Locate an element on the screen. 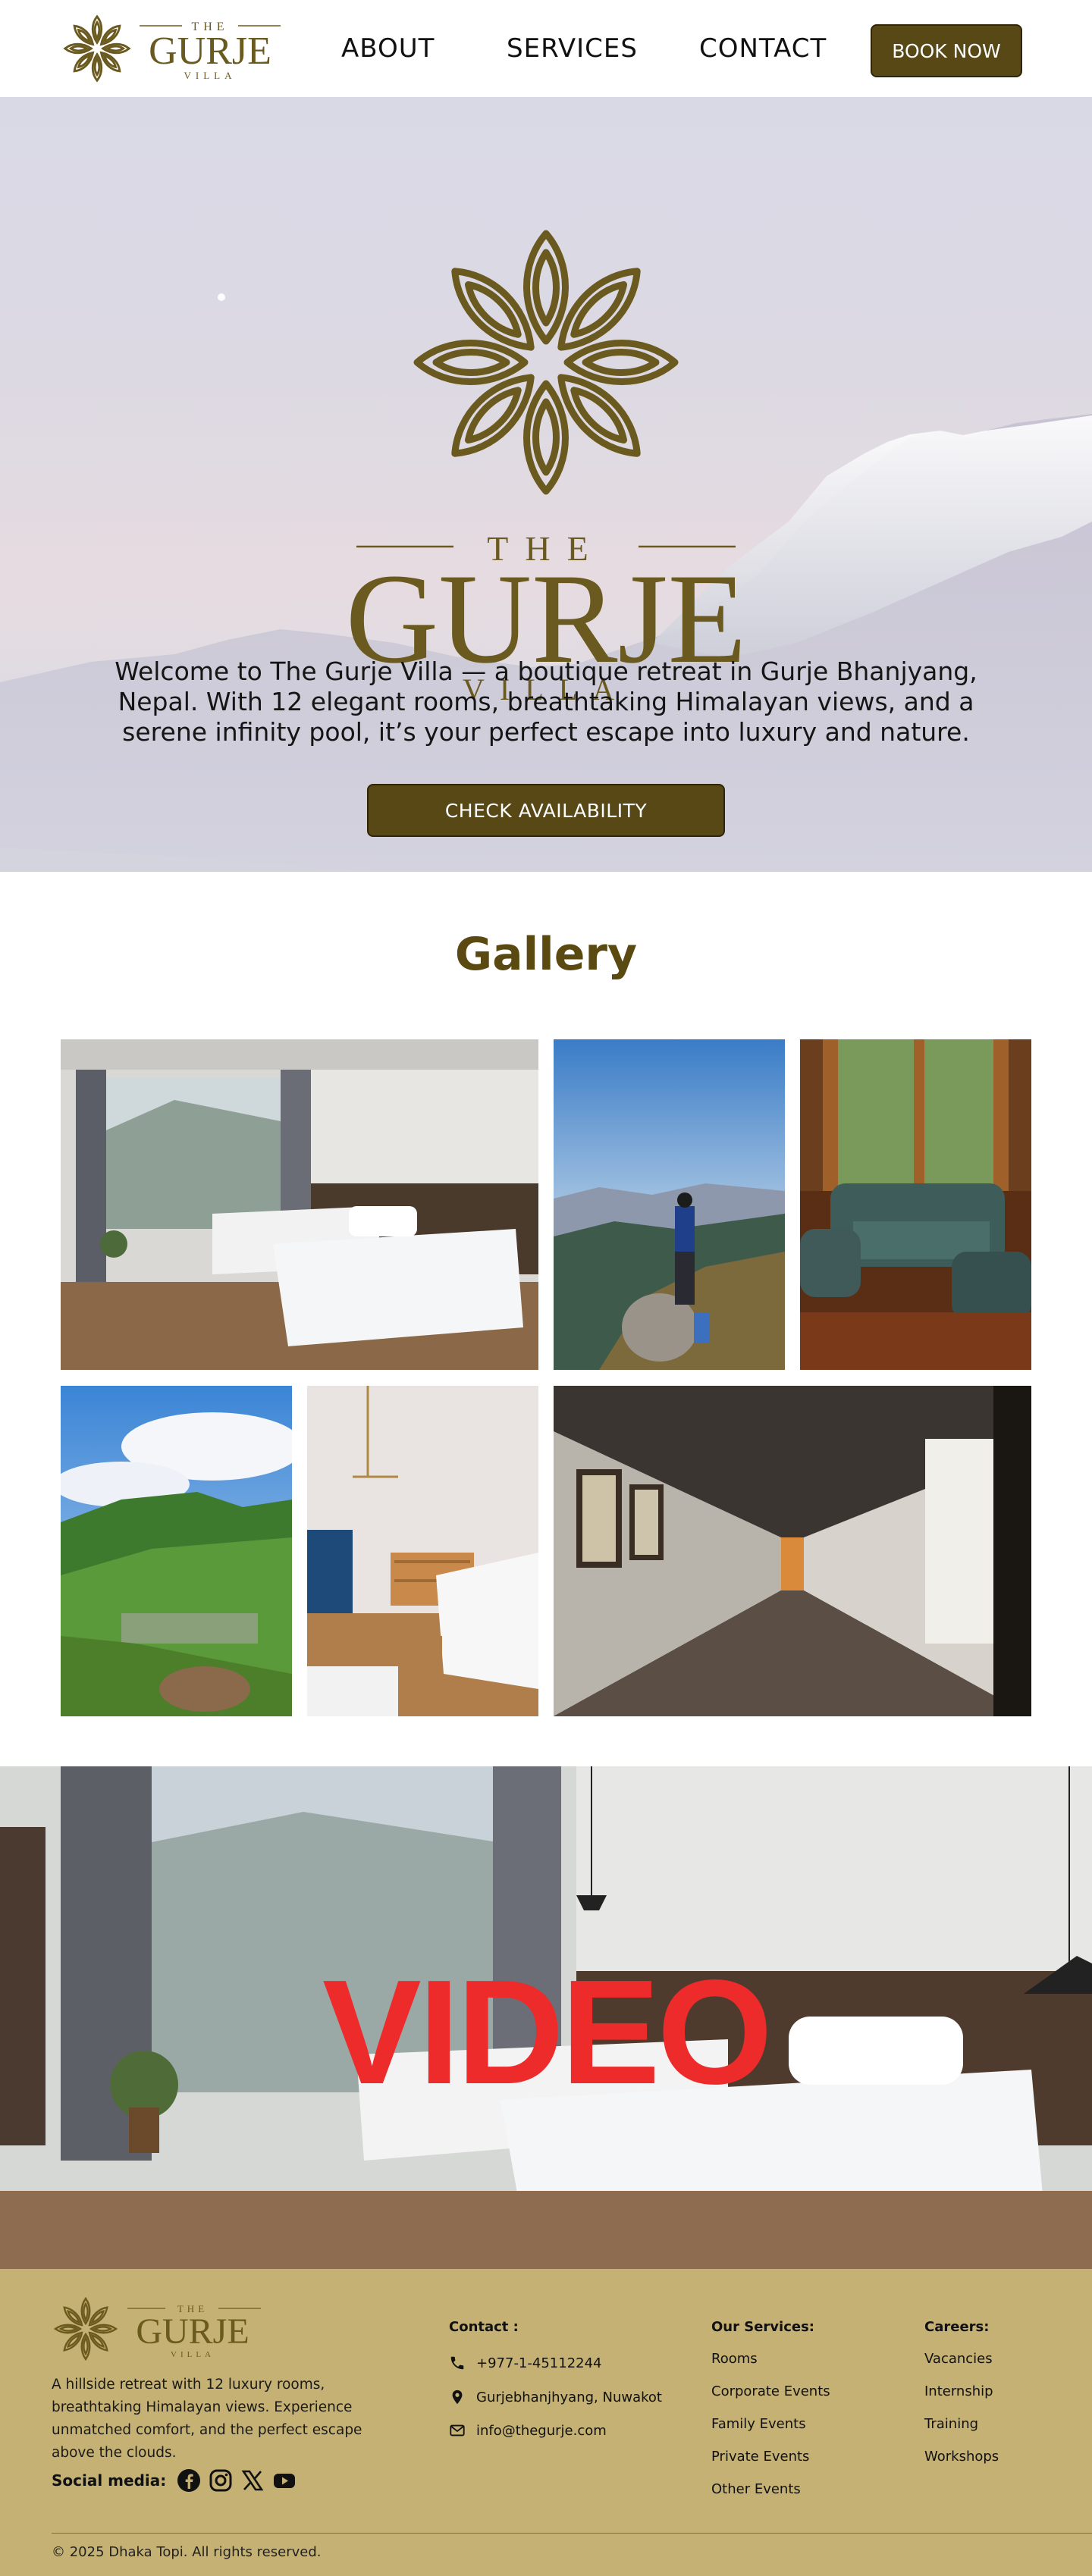 This screenshot has height=2576, width=1092. careers-title: Careers: is located at coordinates (957, 2327).